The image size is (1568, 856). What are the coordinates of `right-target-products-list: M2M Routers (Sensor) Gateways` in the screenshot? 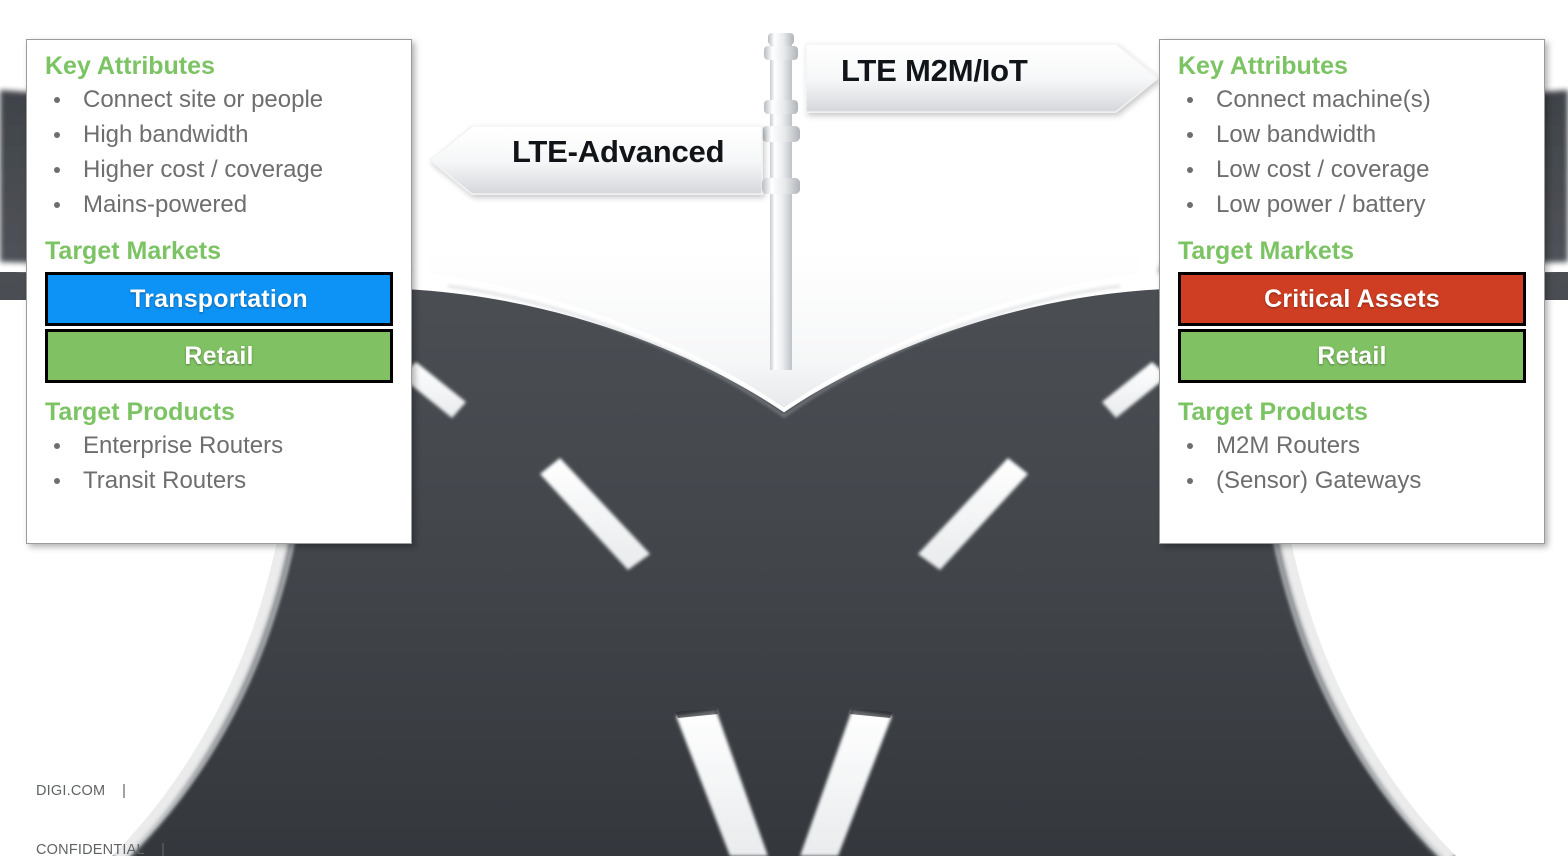 It's located at (1352, 463).